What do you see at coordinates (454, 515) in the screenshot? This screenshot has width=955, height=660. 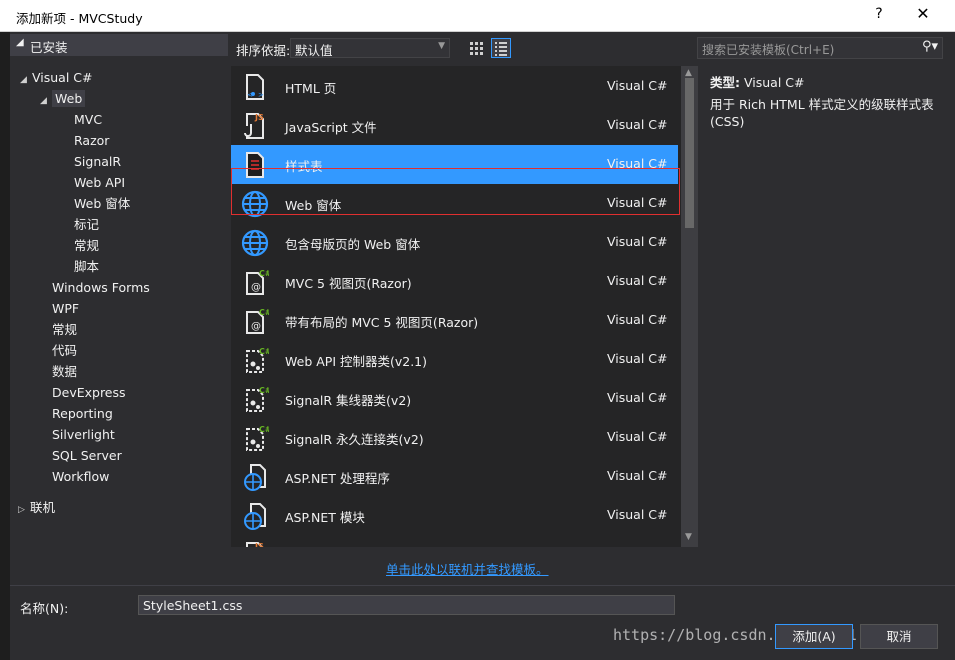 I see `template-row: ASP.NET 模块 Visual C#` at bounding box center [454, 515].